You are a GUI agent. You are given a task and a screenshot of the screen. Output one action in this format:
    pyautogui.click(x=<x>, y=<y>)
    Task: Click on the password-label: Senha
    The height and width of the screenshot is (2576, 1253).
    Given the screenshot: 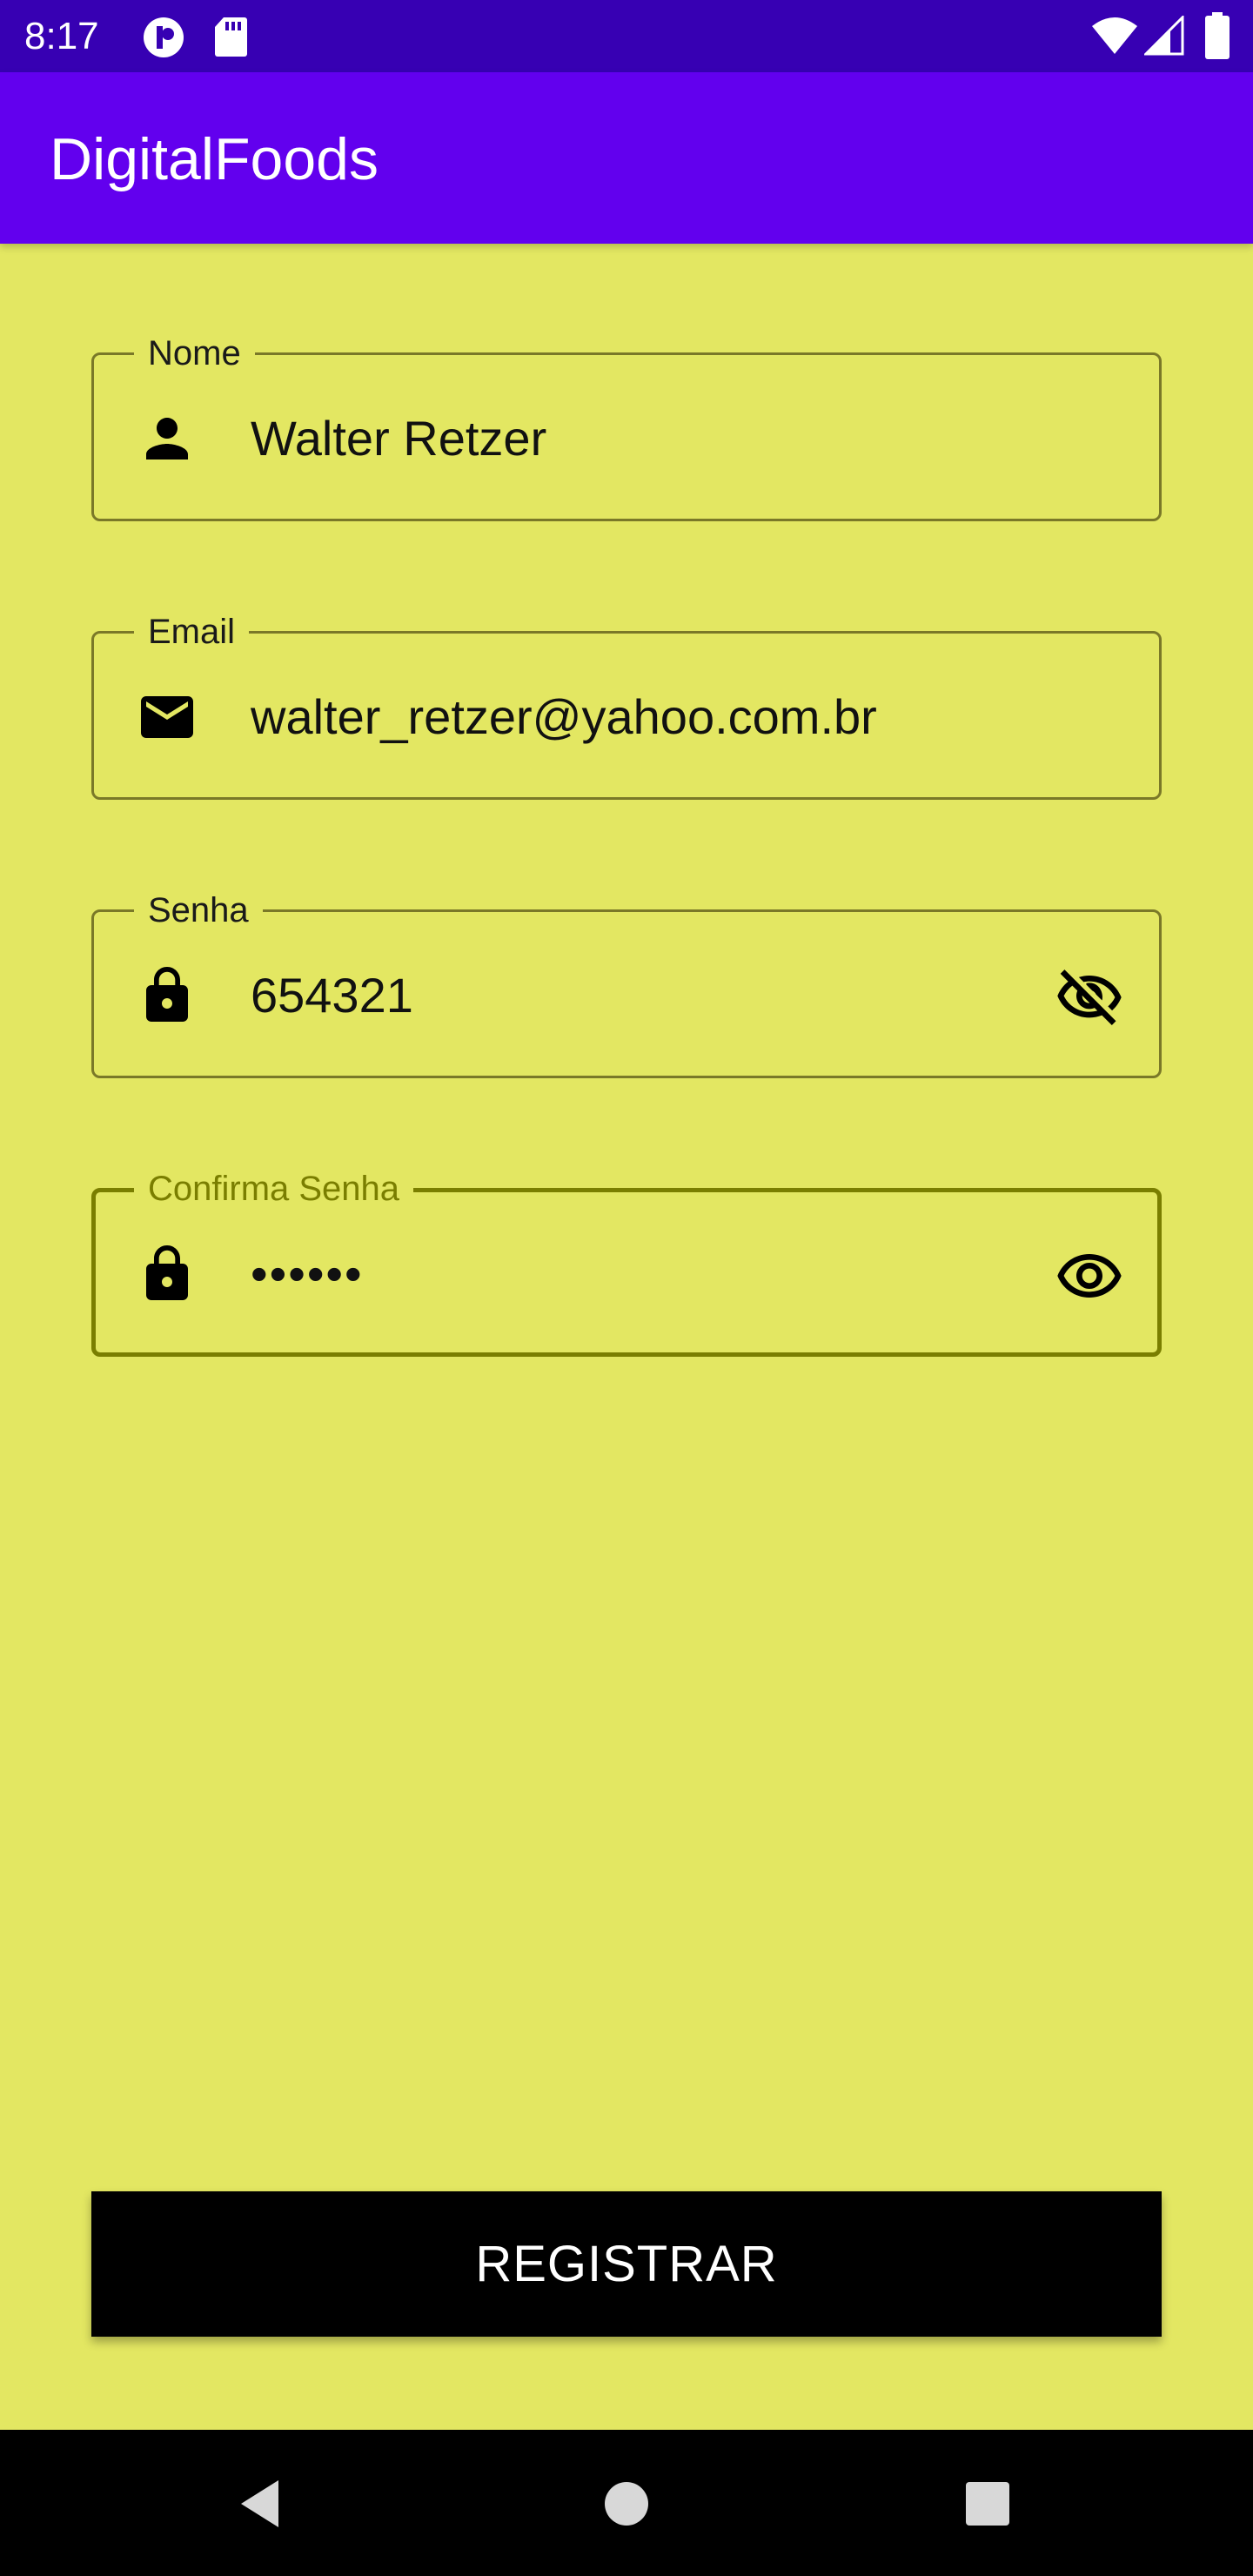 What is the action you would take?
    pyautogui.click(x=198, y=910)
    